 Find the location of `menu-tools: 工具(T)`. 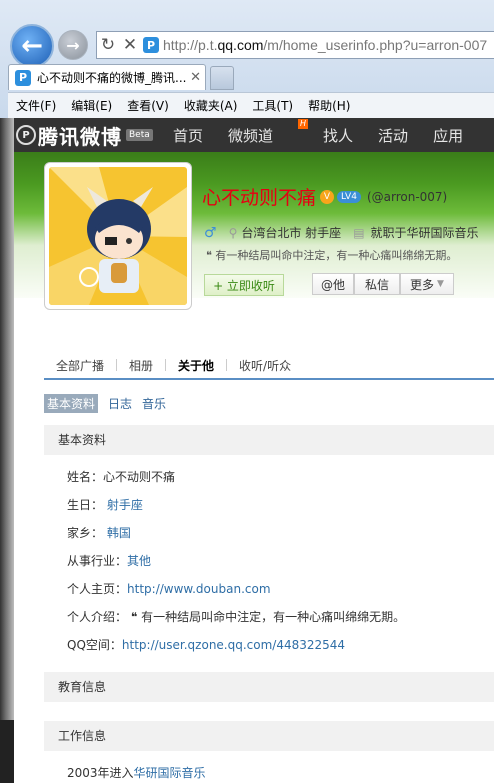

menu-tools: 工具(T) is located at coordinates (272, 105).